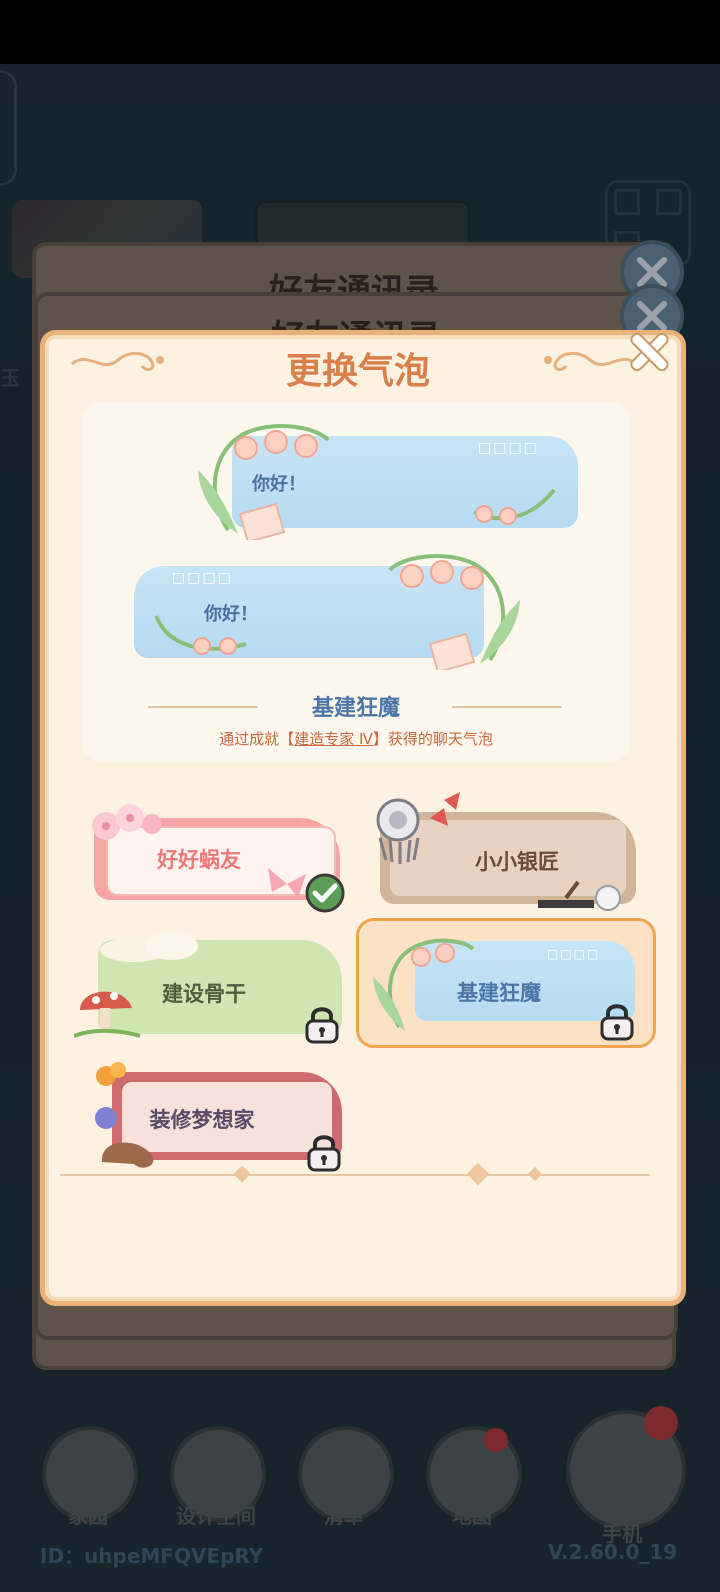 This screenshot has width=720, height=1592. I want to click on option-label: 建设骨干, so click(204, 994).